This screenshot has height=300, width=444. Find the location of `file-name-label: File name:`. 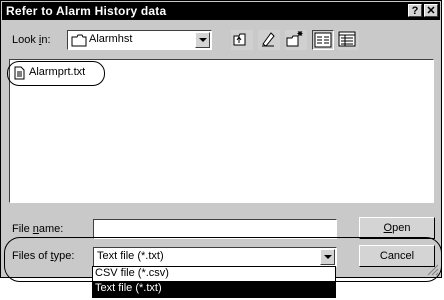

file-name-label: File name: is located at coordinates (38, 229).